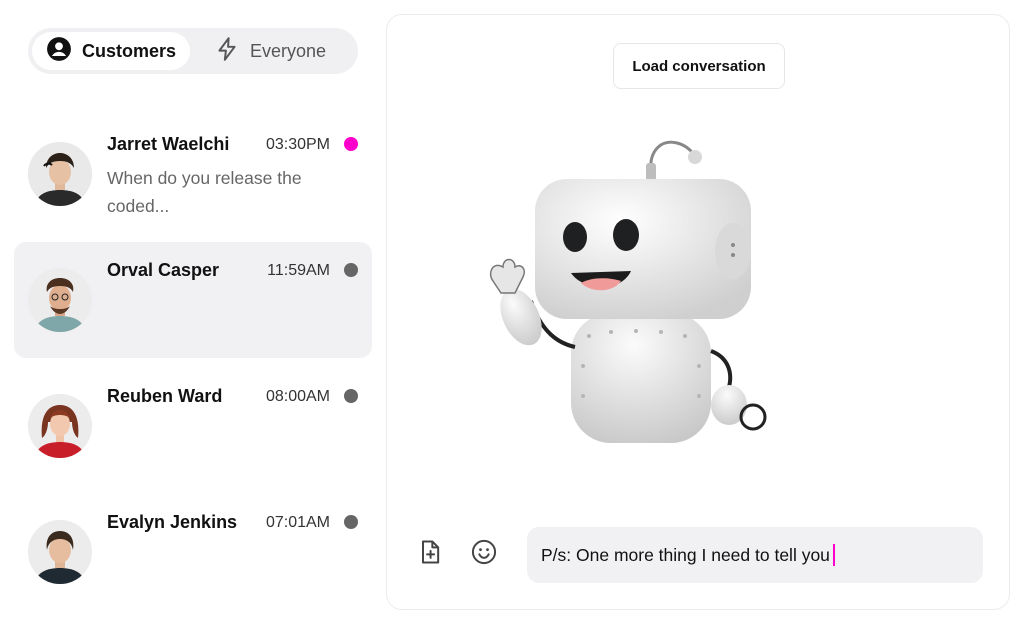  I want to click on audience-tabs: Customers Everyone, so click(193, 51).